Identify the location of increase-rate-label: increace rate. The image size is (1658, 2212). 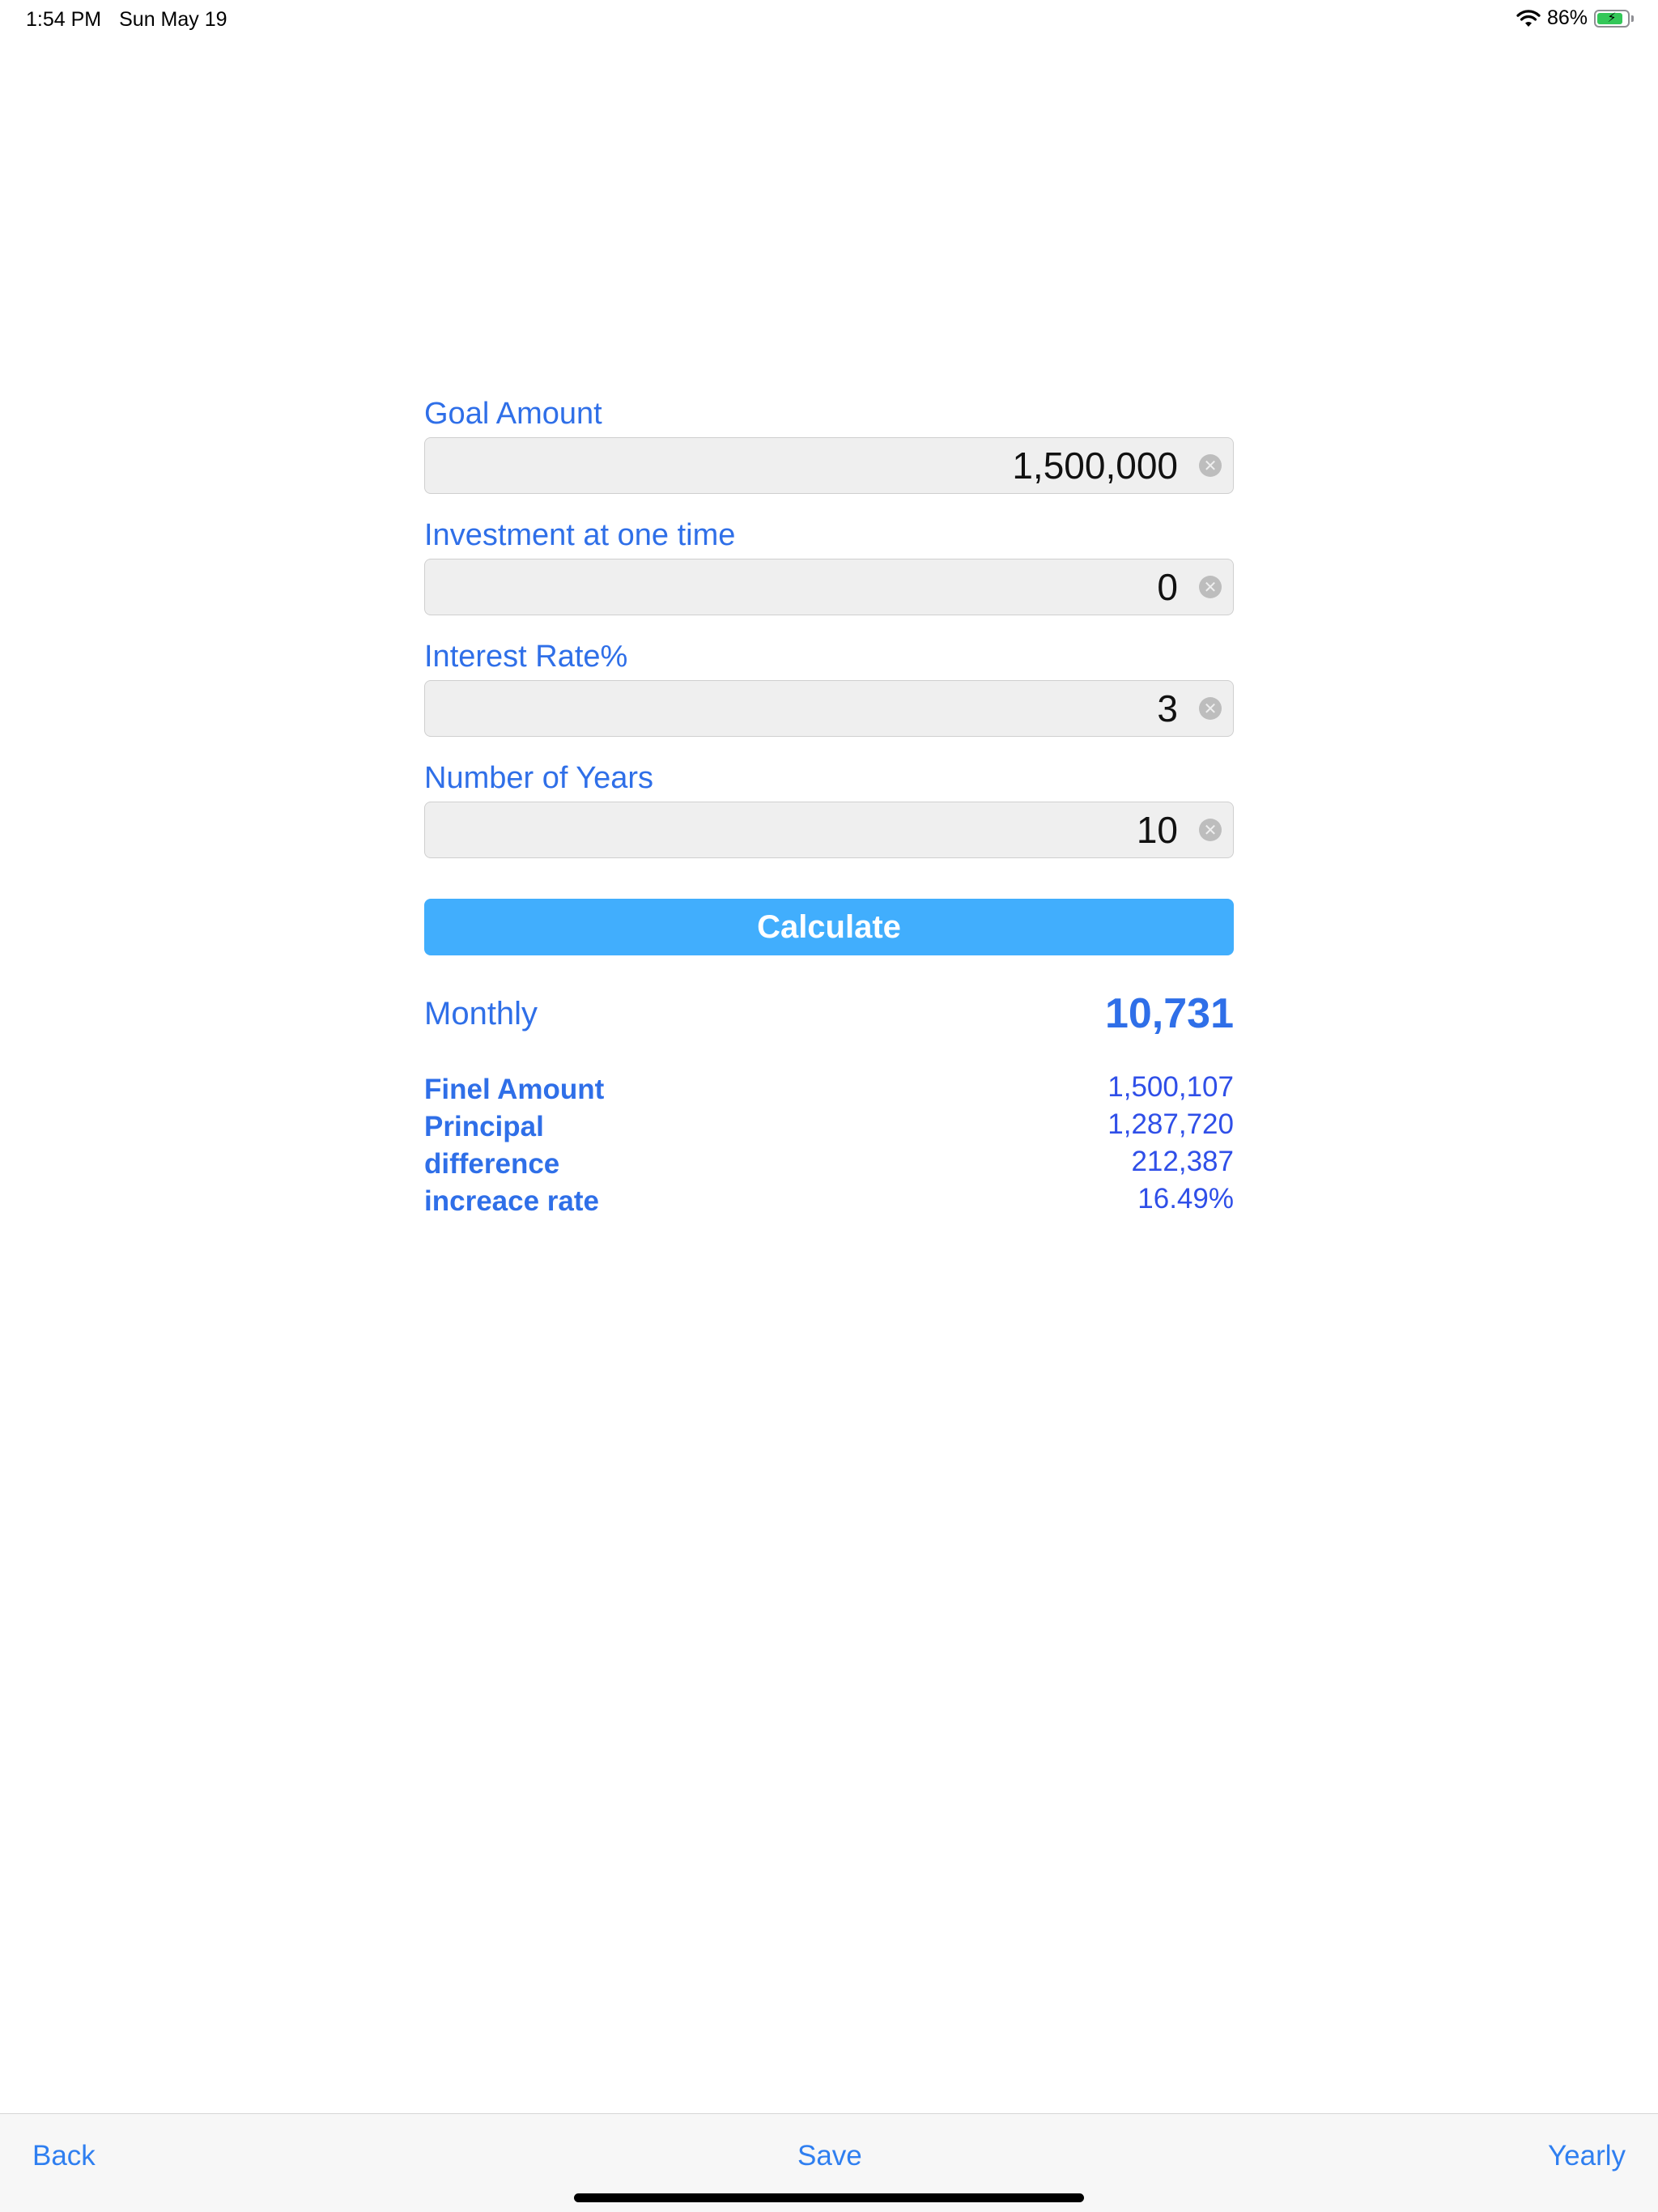
(511, 1201).